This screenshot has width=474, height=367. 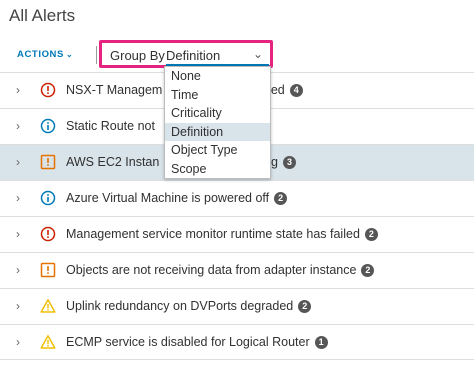 What do you see at coordinates (217, 169) in the screenshot?
I see `group-by-option-scope: Scope` at bounding box center [217, 169].